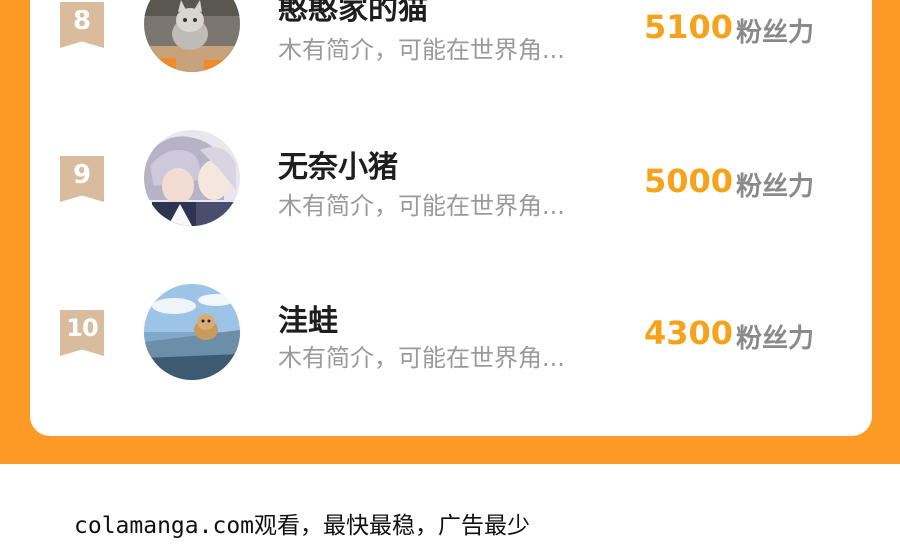 This screenshot has width=900, height=557. What do you see at coordinates (308, 321) in the screenshot?
I see `user-name: 洼蛙` at bounding box center [308, 321].